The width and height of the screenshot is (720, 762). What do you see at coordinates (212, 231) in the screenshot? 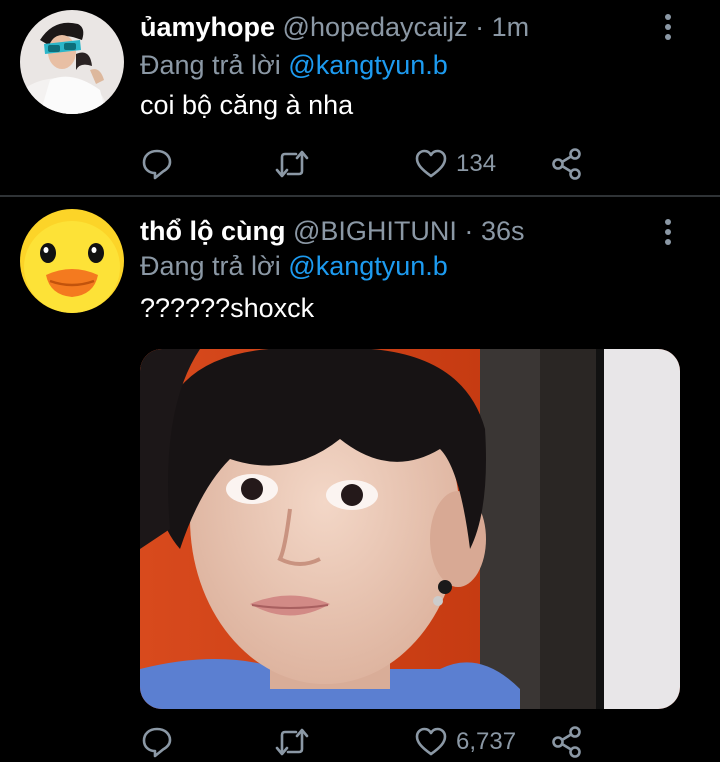
I see `display-name: thổ lộ cùng` at bounding box center [212, 231].